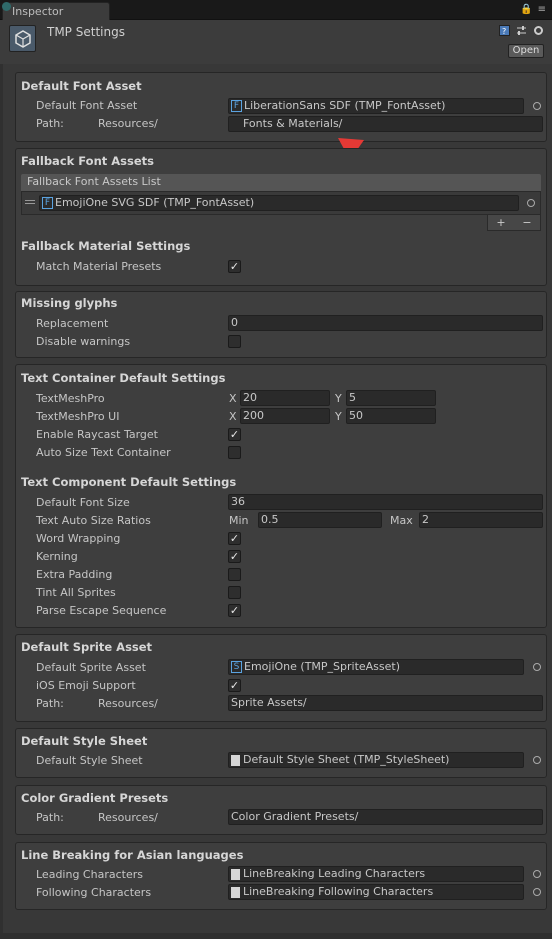 The image size is (552, 939). Describe the element at coordinates (533, 9) in the screenshot. I see `tab-controls: 🔒 ≡` at that location.